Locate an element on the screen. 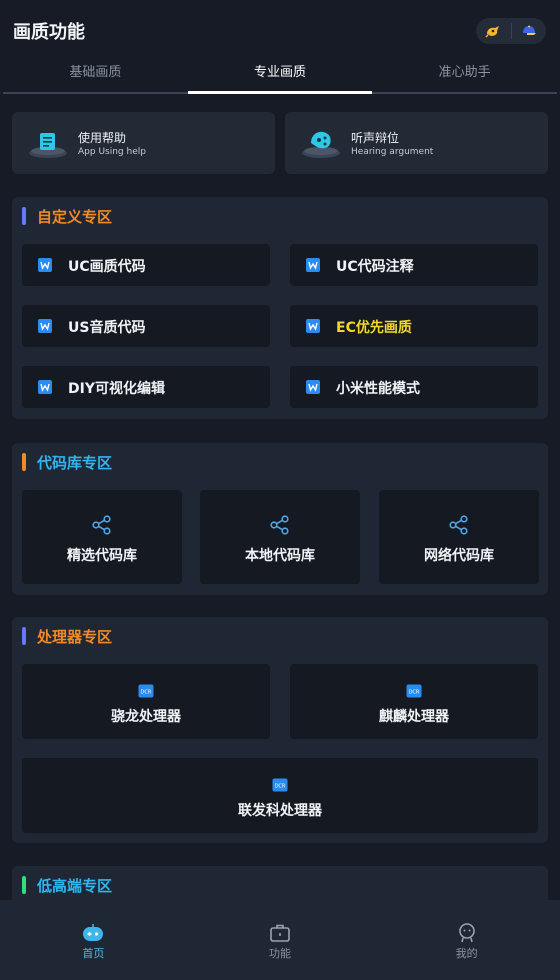 Image resolution: width=560 pixels, height=980 pixels. nav-label: 我的 is located at coordinates (466, 953).